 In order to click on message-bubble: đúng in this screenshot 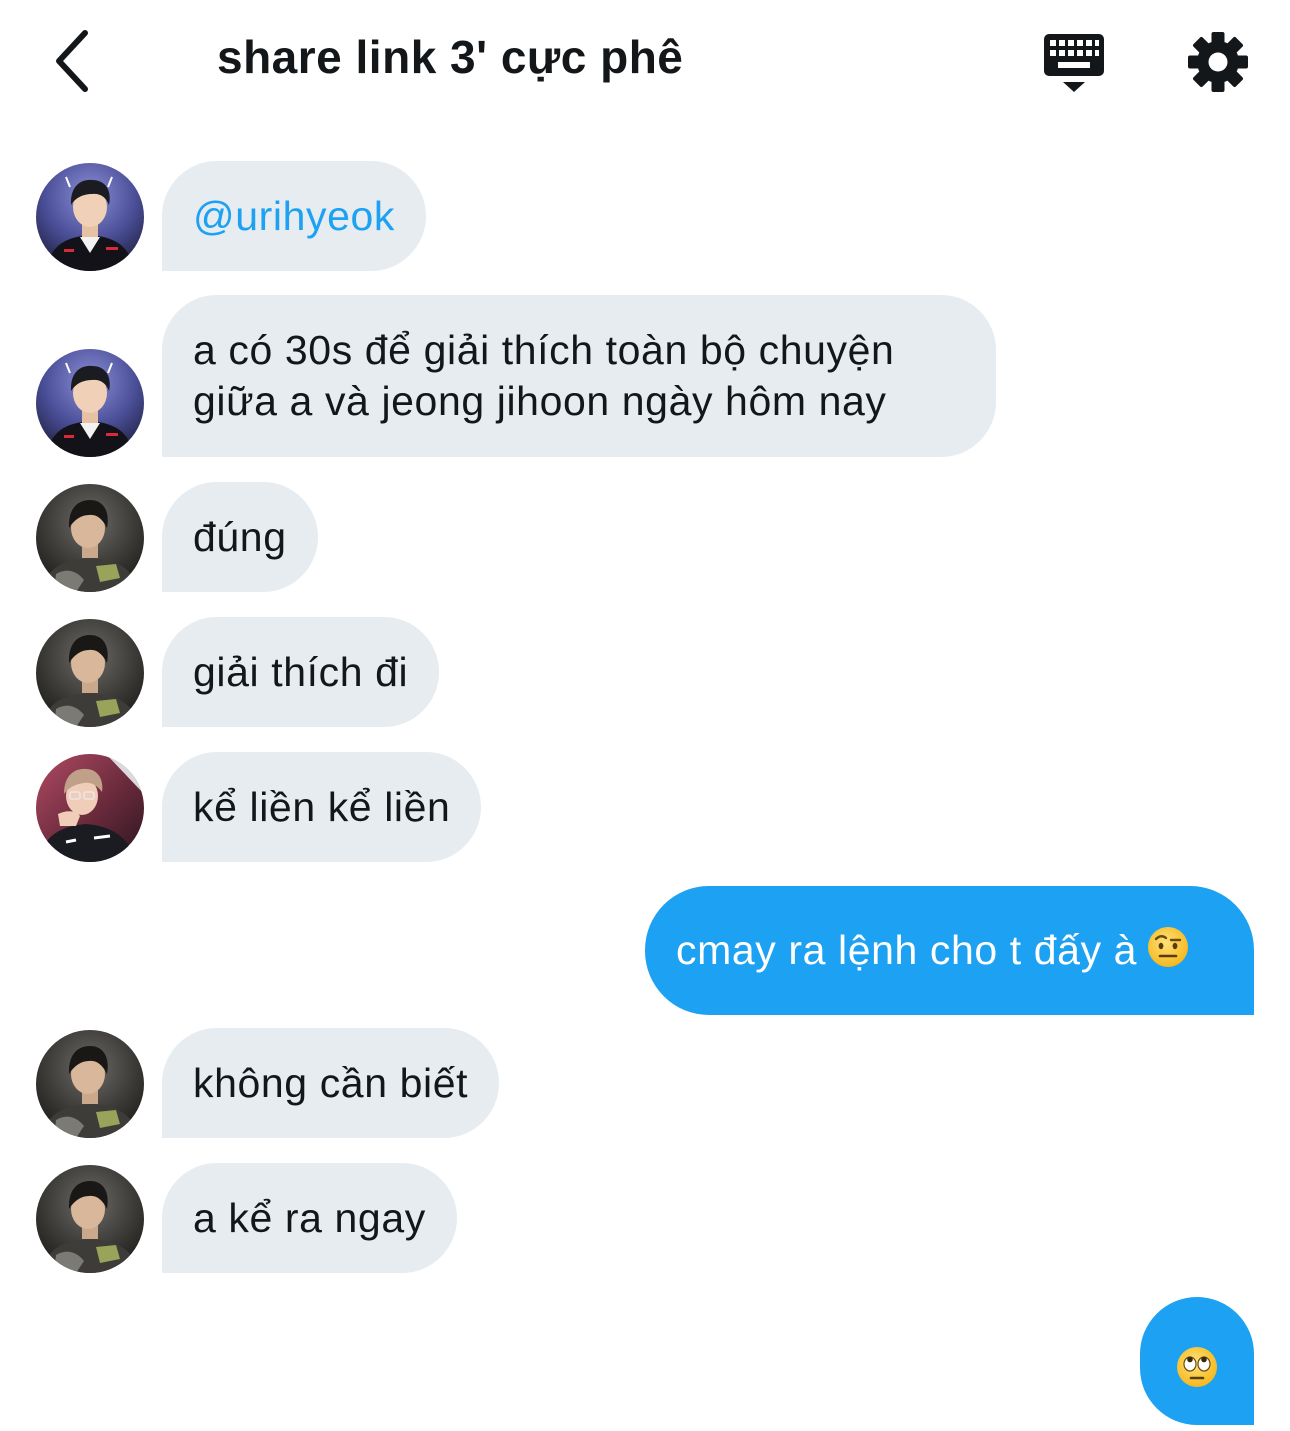, I will do `click(240, 537)`.